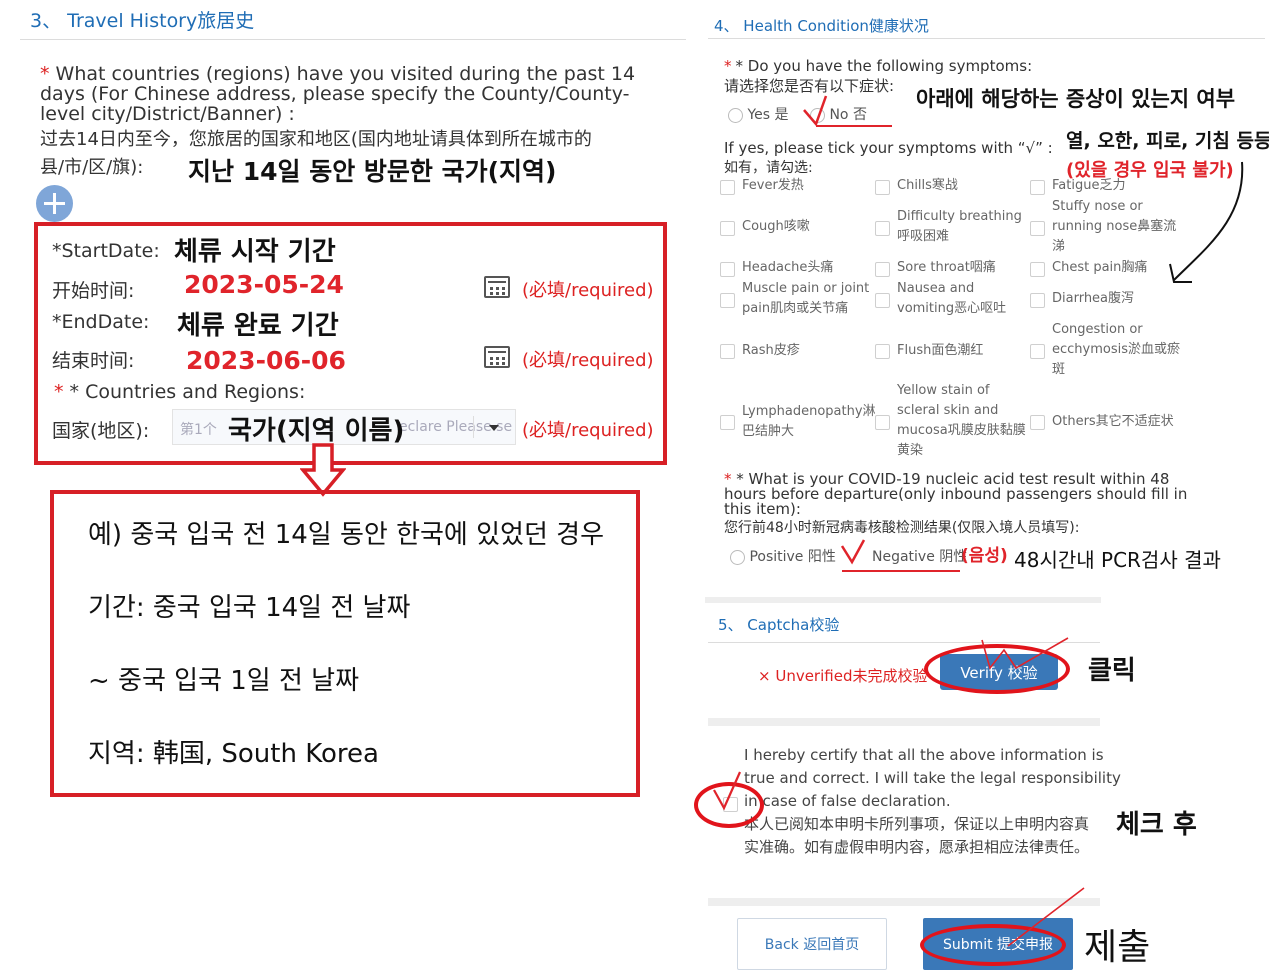 Image resolution: width=1269 pixels, height=980 pixels. I want to click on symptom-label: Diarrhea腹泻, so click(1093, 298).